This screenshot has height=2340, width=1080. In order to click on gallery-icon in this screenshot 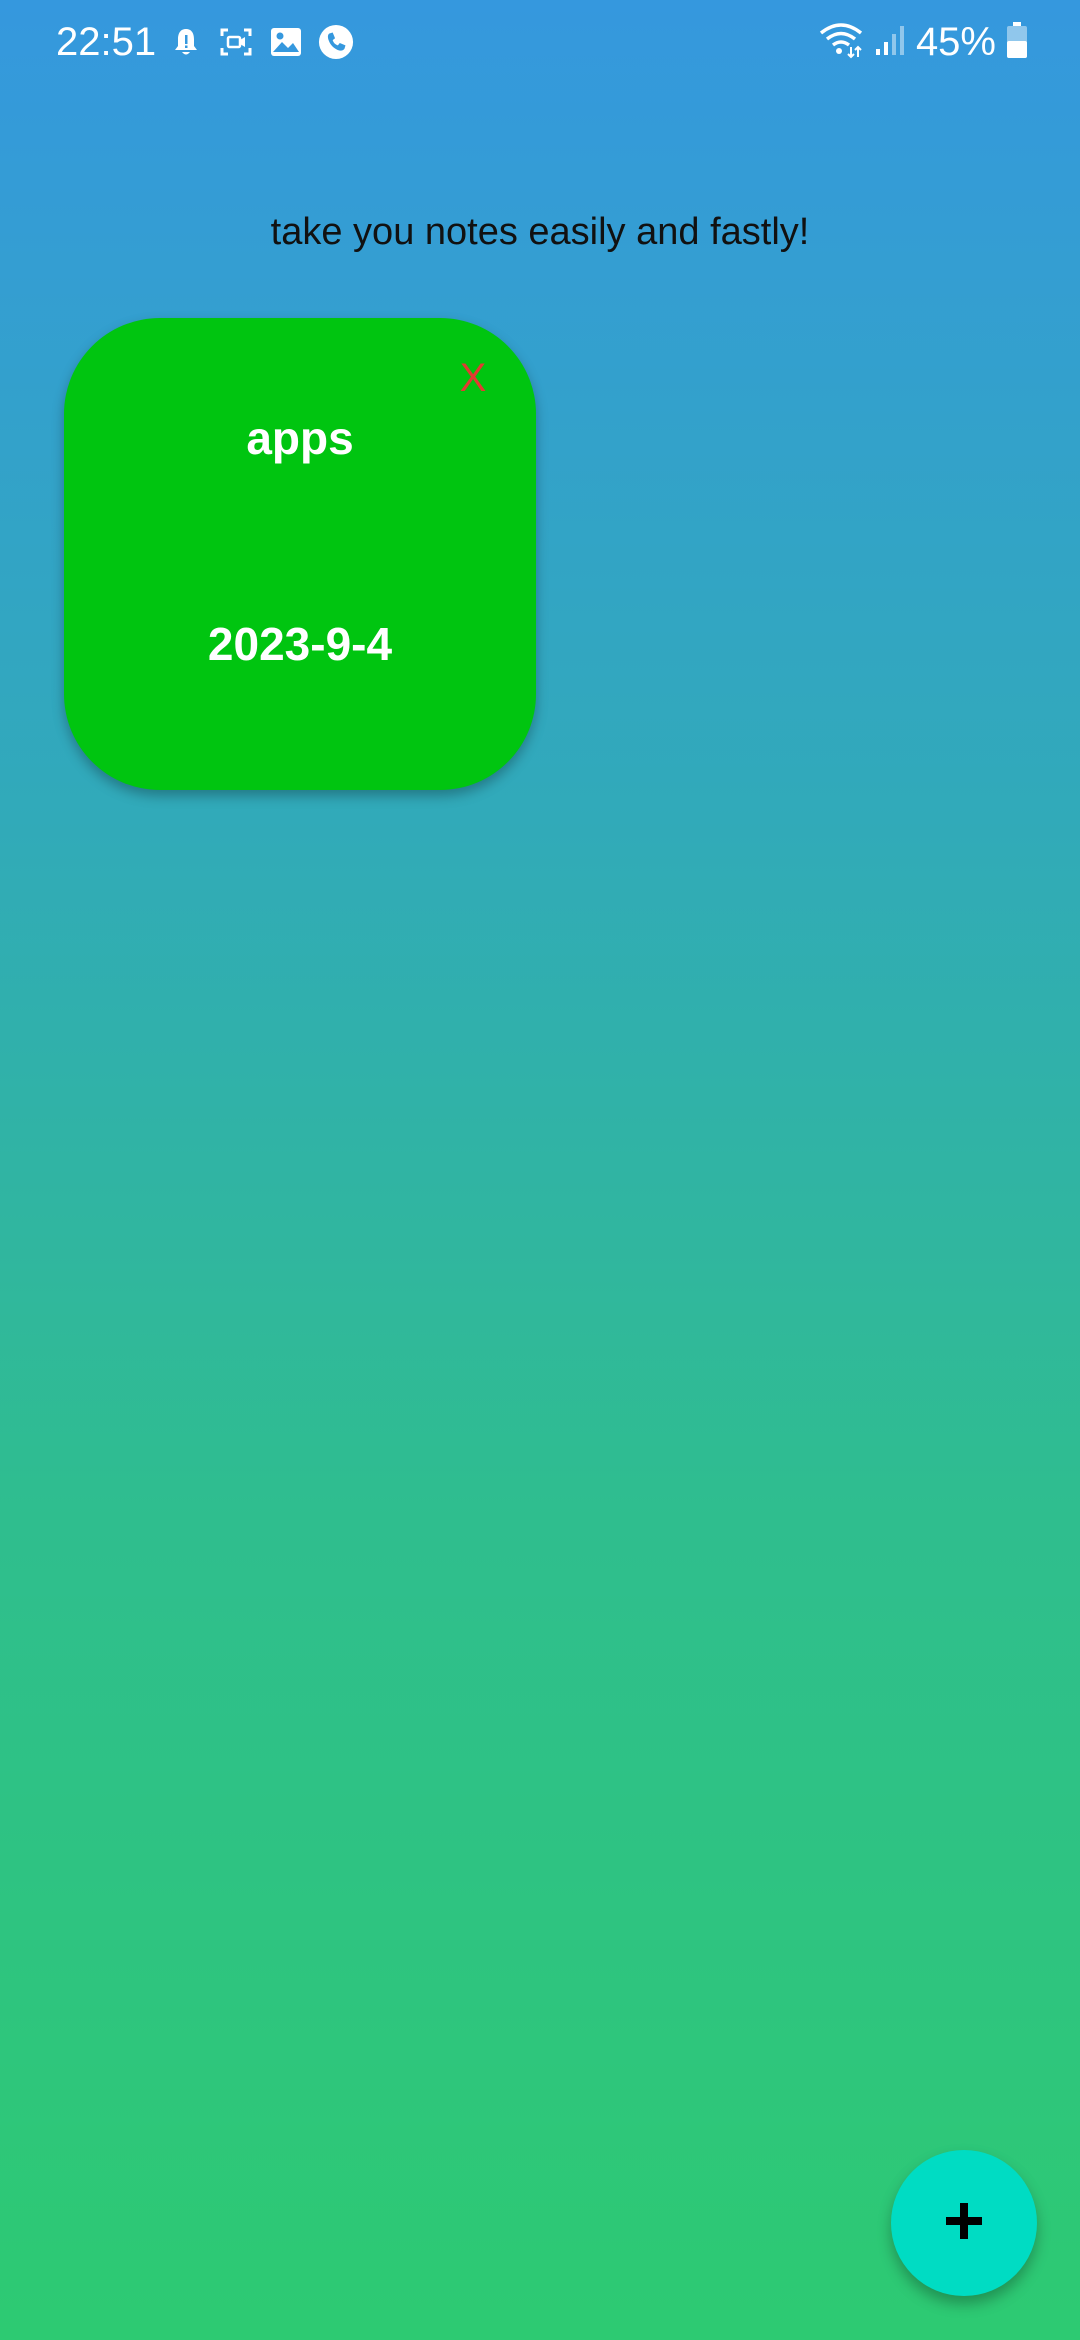, I will do `click(286, 42)`.